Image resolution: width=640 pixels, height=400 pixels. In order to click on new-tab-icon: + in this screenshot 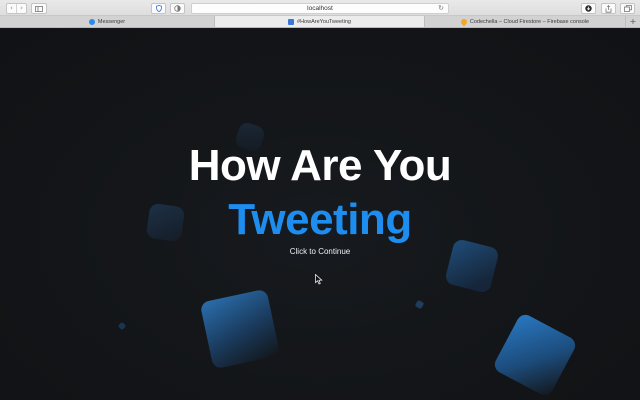, I will do `click(633, 21)`.